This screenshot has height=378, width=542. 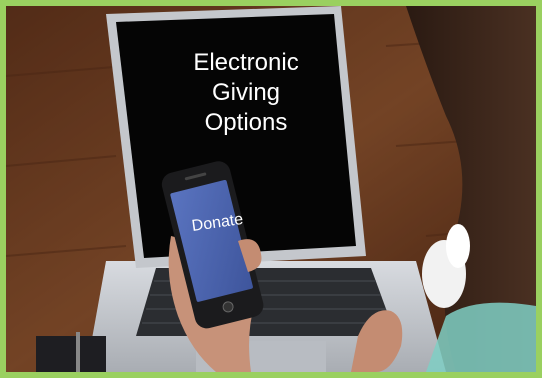 I want to click on screen-line-2: Giving, so click(x=246, y=92).